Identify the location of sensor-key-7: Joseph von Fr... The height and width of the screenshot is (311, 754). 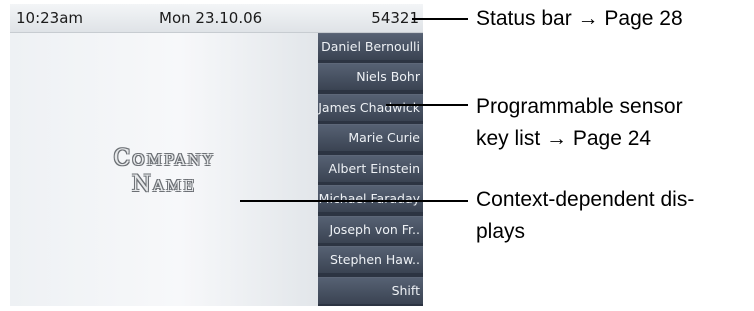
(370, 229).